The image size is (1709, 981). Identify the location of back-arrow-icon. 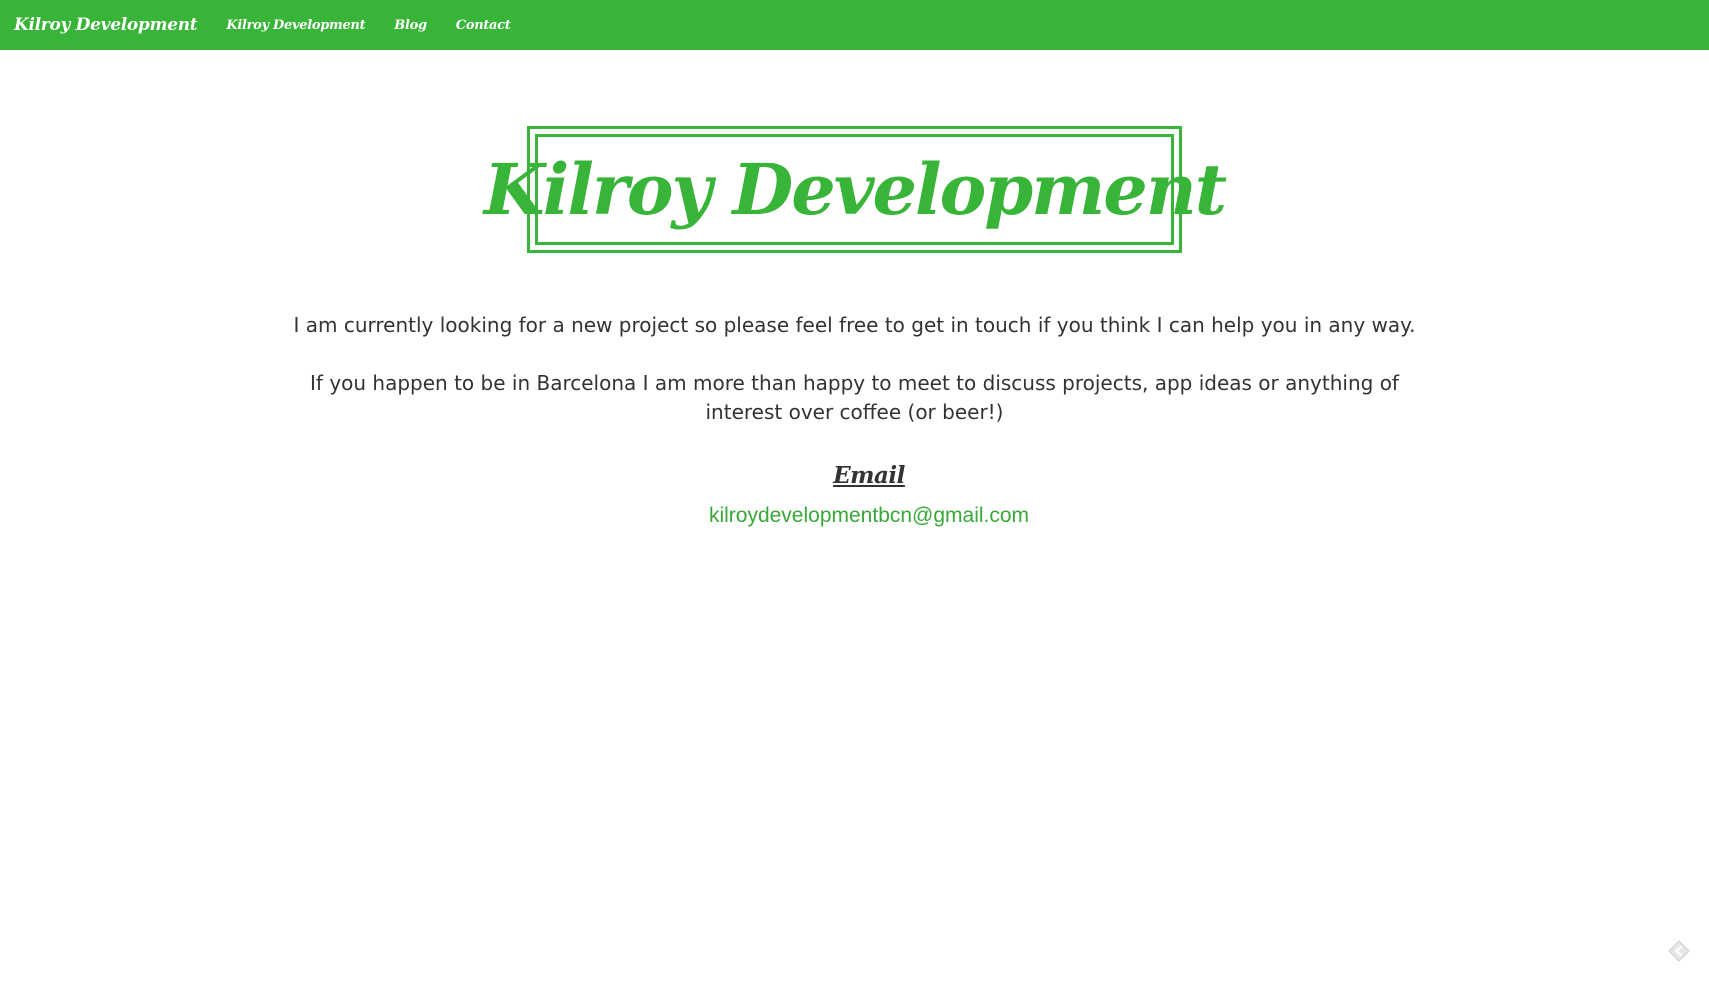
(1679, 951).